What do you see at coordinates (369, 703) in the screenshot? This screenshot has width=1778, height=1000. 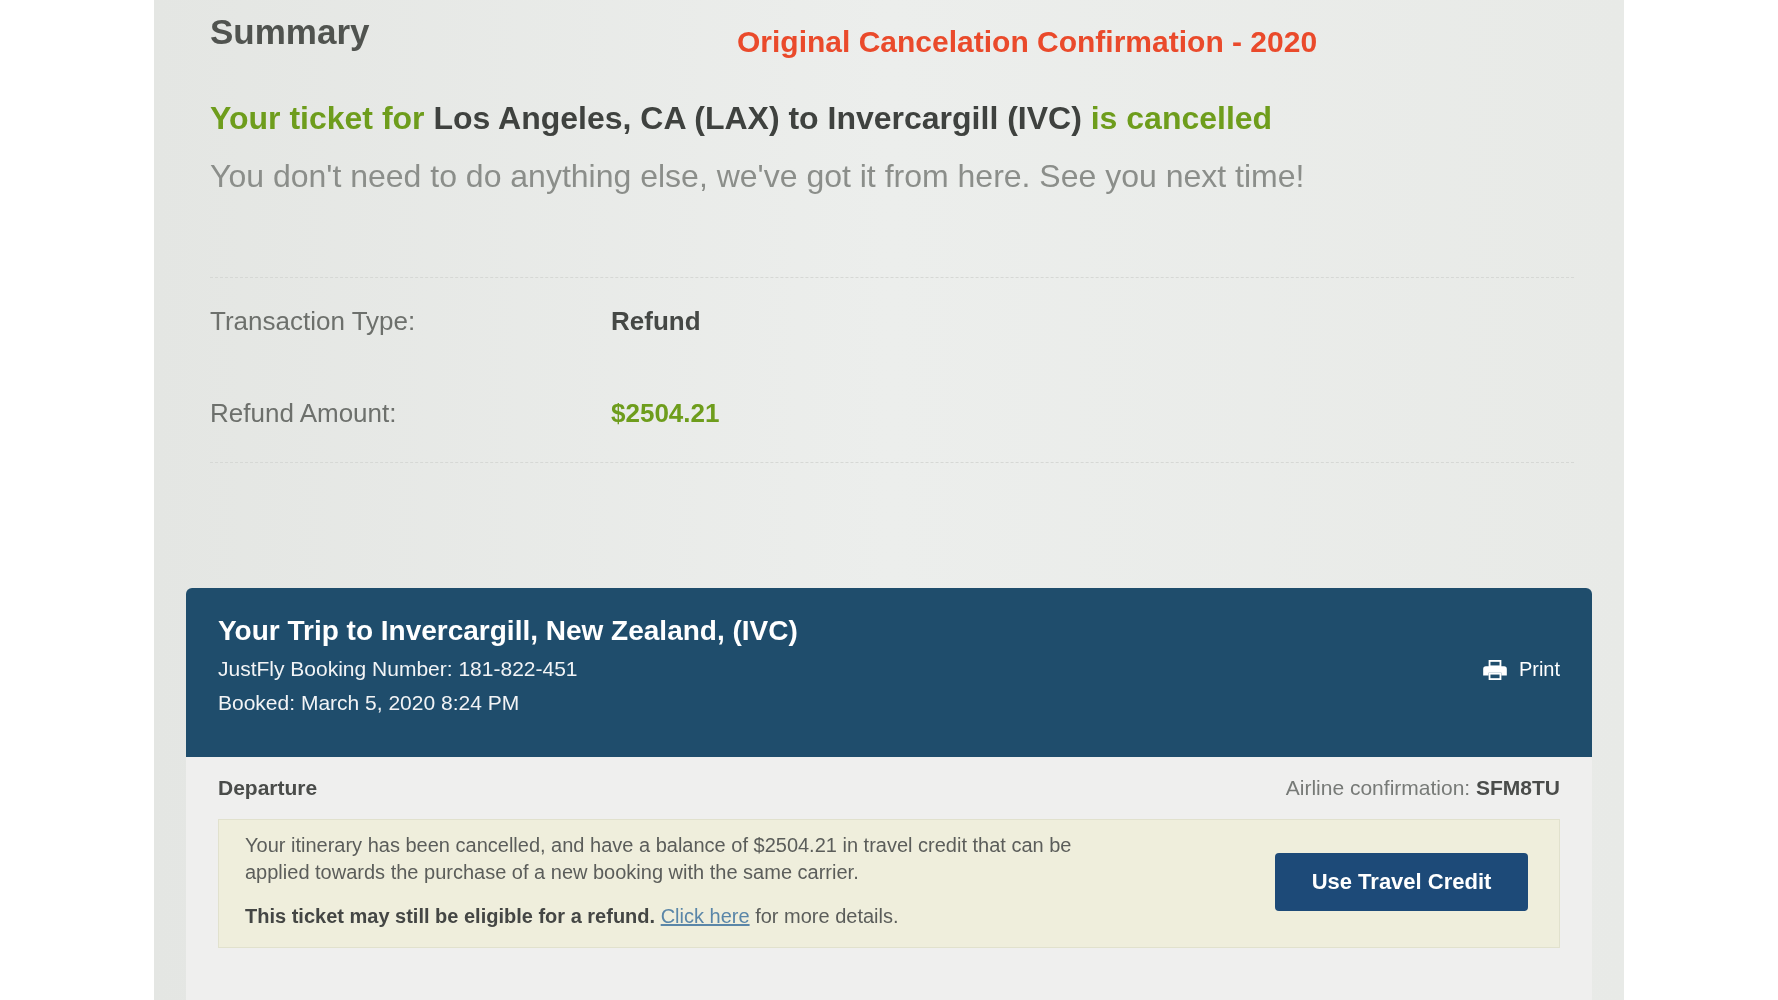 I see `booked-date: Booked: March 5, 2020 8:24 PM` at bounding box center [369, 703].